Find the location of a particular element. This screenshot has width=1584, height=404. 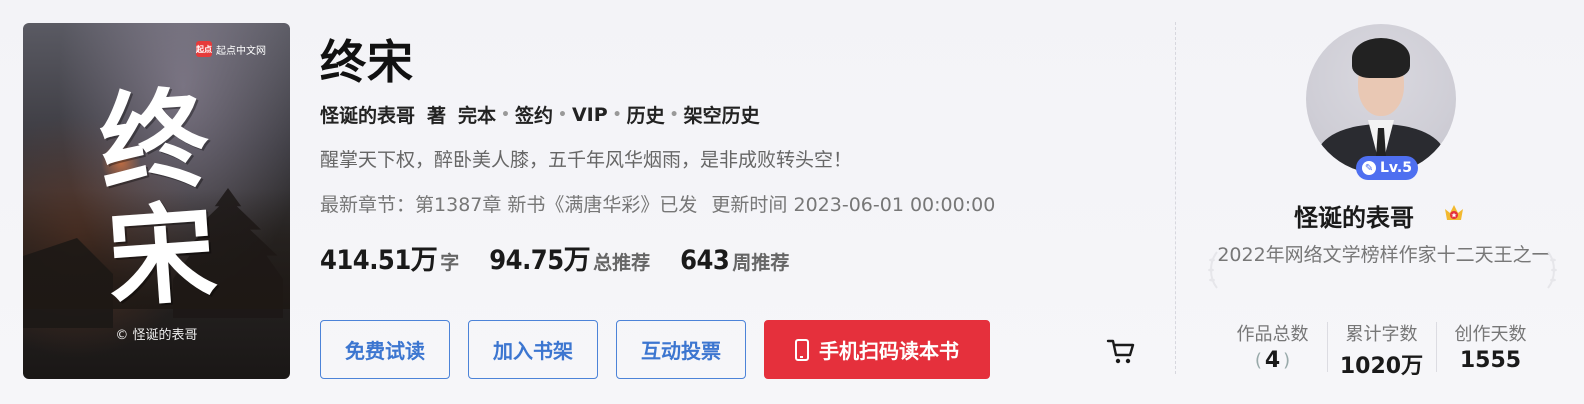

cart-icon is located at coordinates (1121, 351).